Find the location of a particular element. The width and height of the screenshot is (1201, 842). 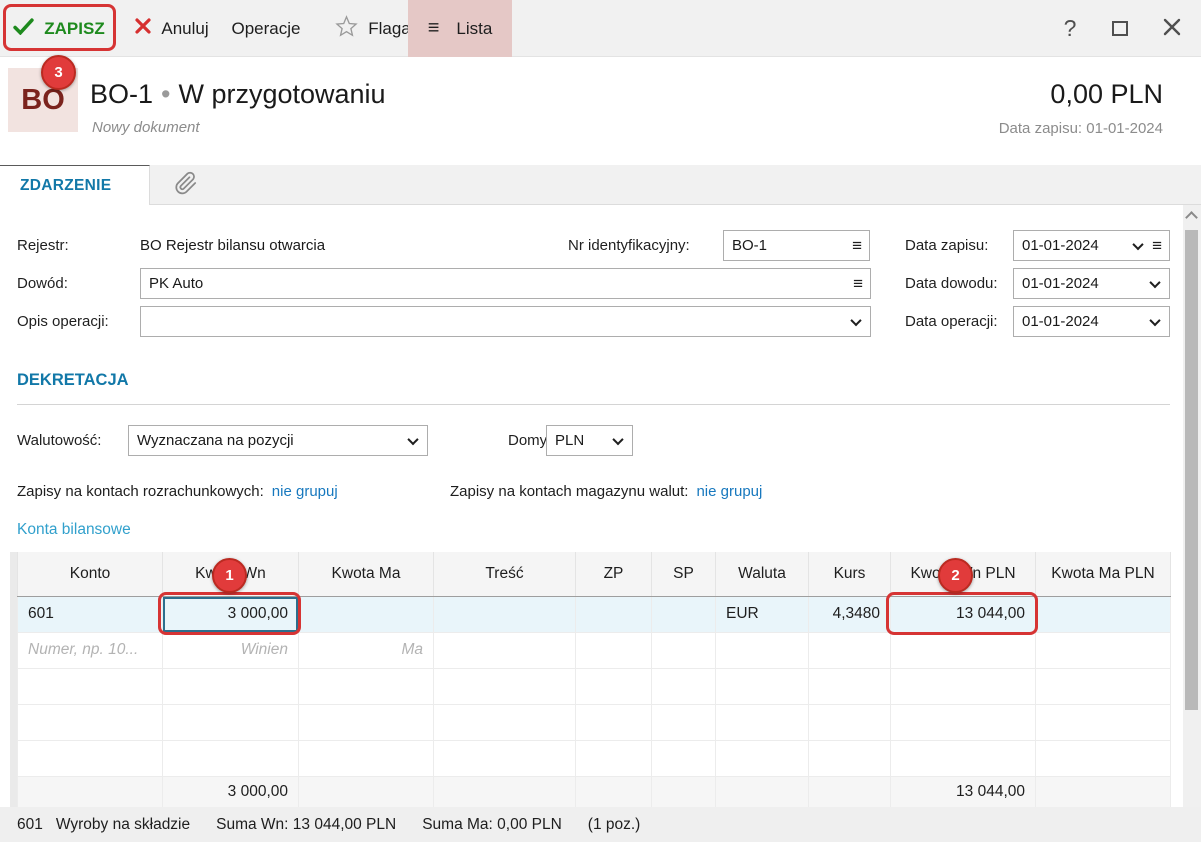

rozrachunkowe-nie-grupuj-link: nie grupuj is located at coordinates (305, 491).